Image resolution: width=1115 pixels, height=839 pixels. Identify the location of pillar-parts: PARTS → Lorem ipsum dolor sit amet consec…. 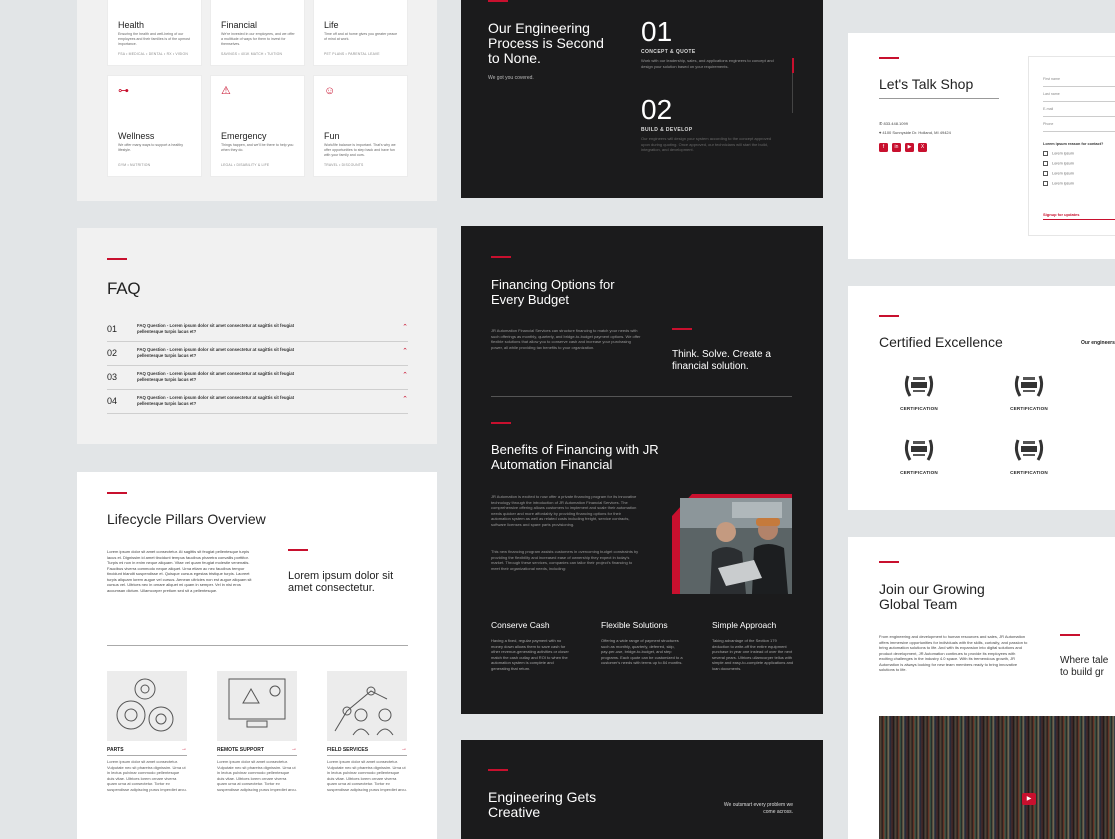
(147, 731).